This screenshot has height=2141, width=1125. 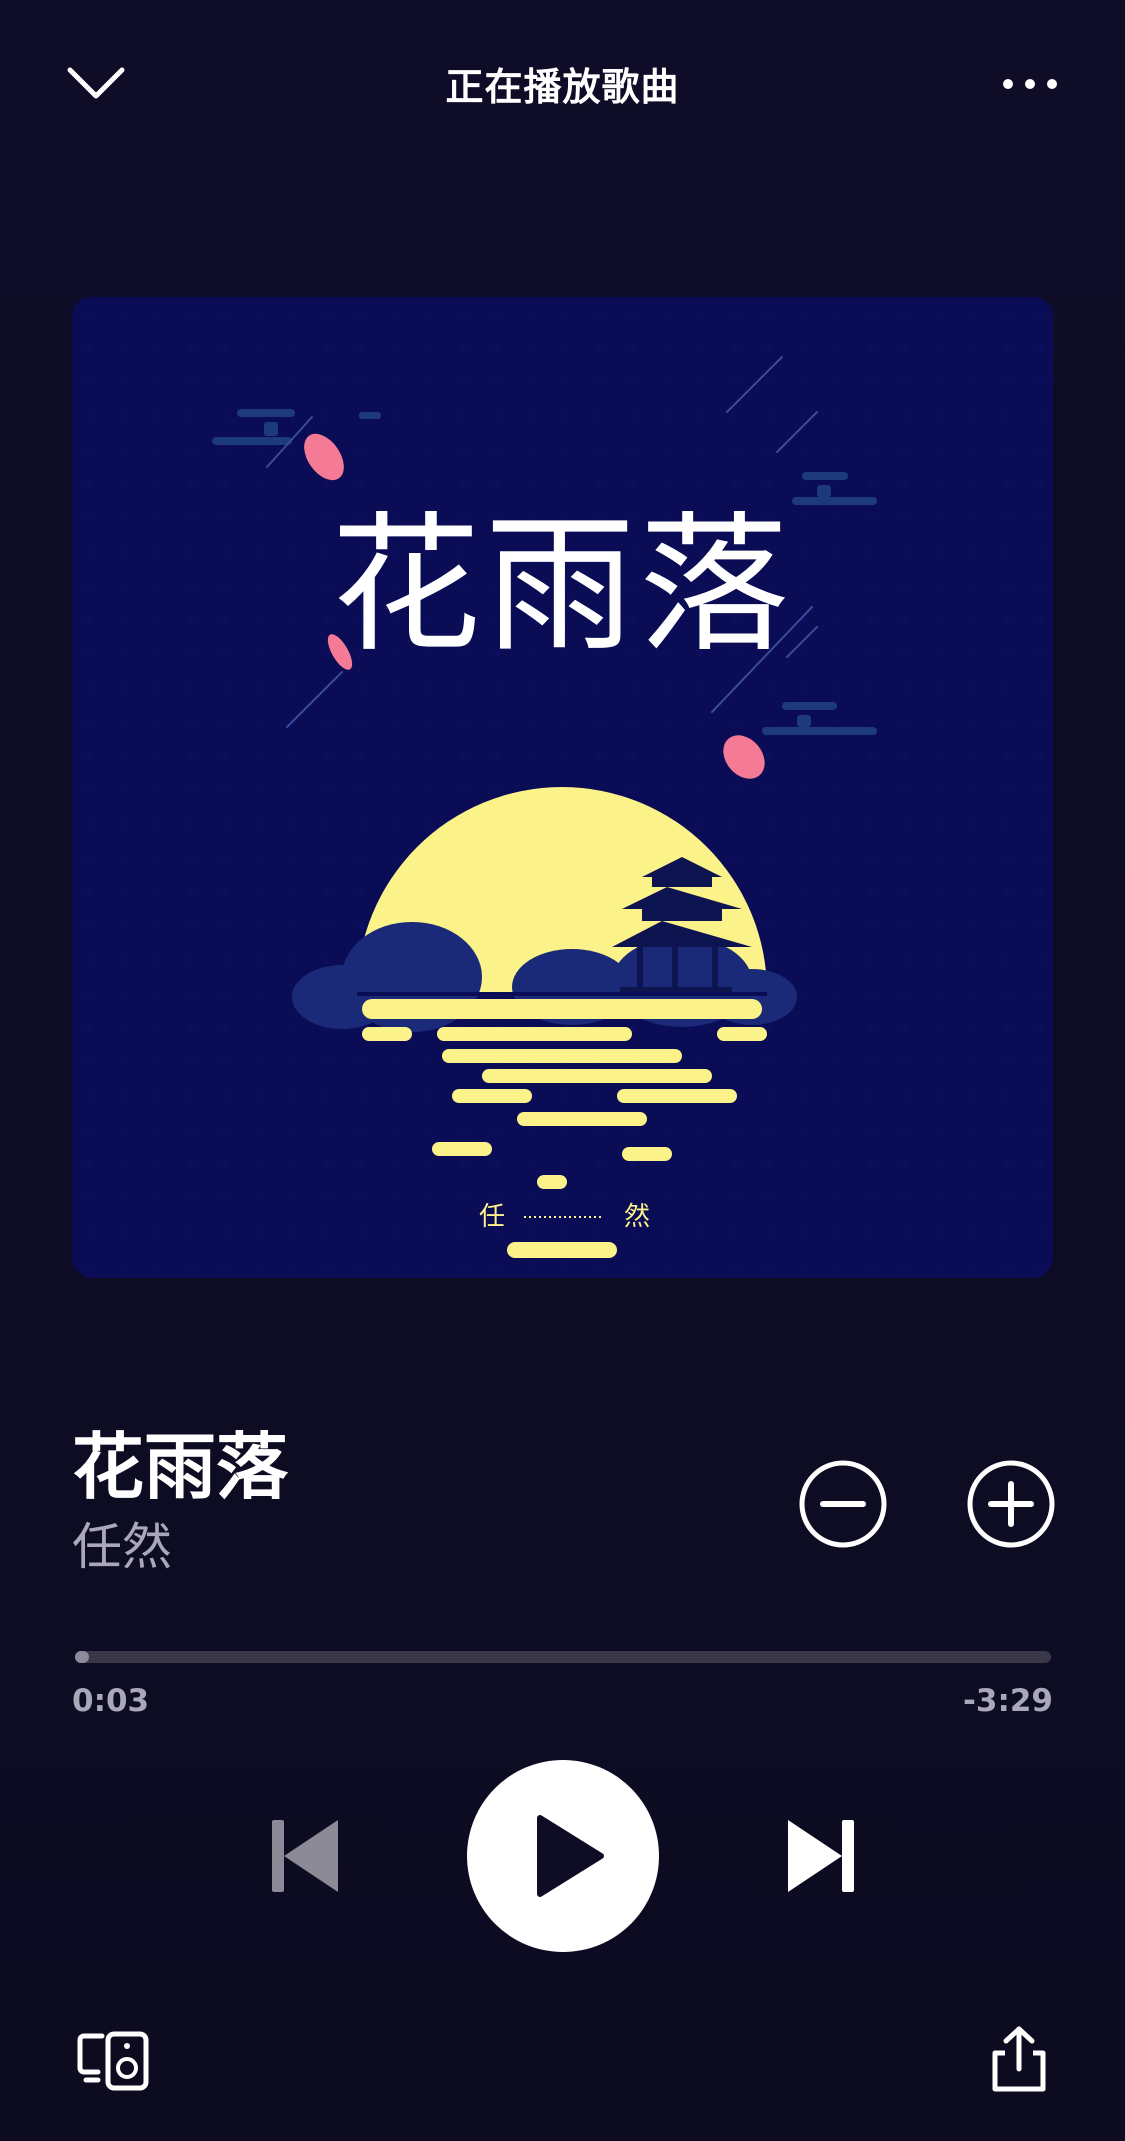 I want to click on time-elapsed: 0:03, so click(x=111, y=1701).